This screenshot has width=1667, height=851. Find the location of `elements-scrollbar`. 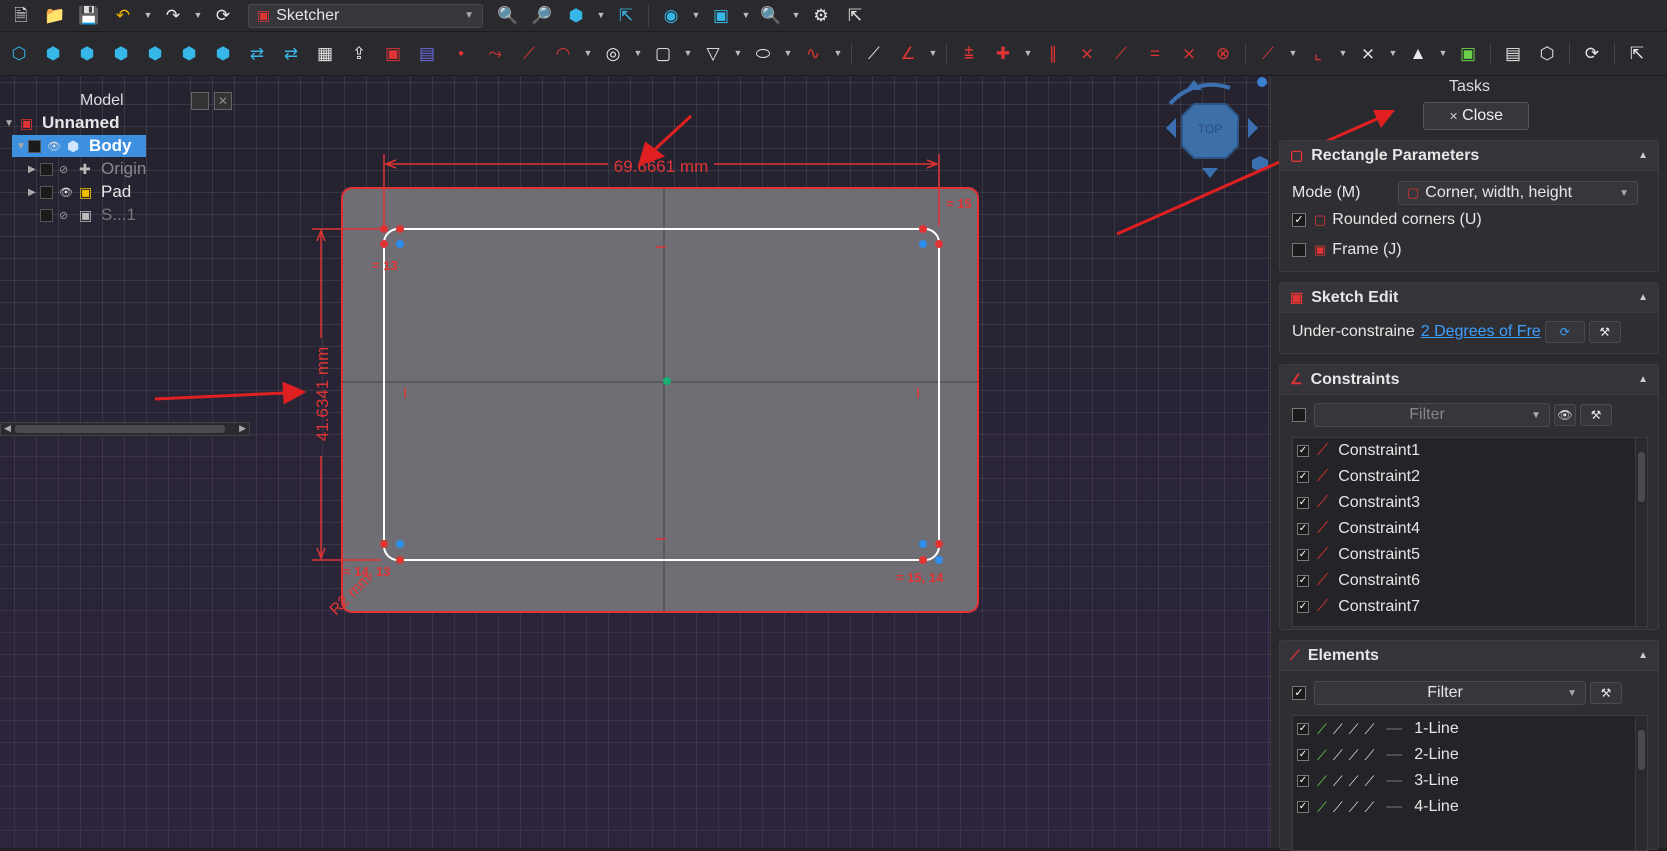

elements-scrollbar is located at coordinates (1641, 783).